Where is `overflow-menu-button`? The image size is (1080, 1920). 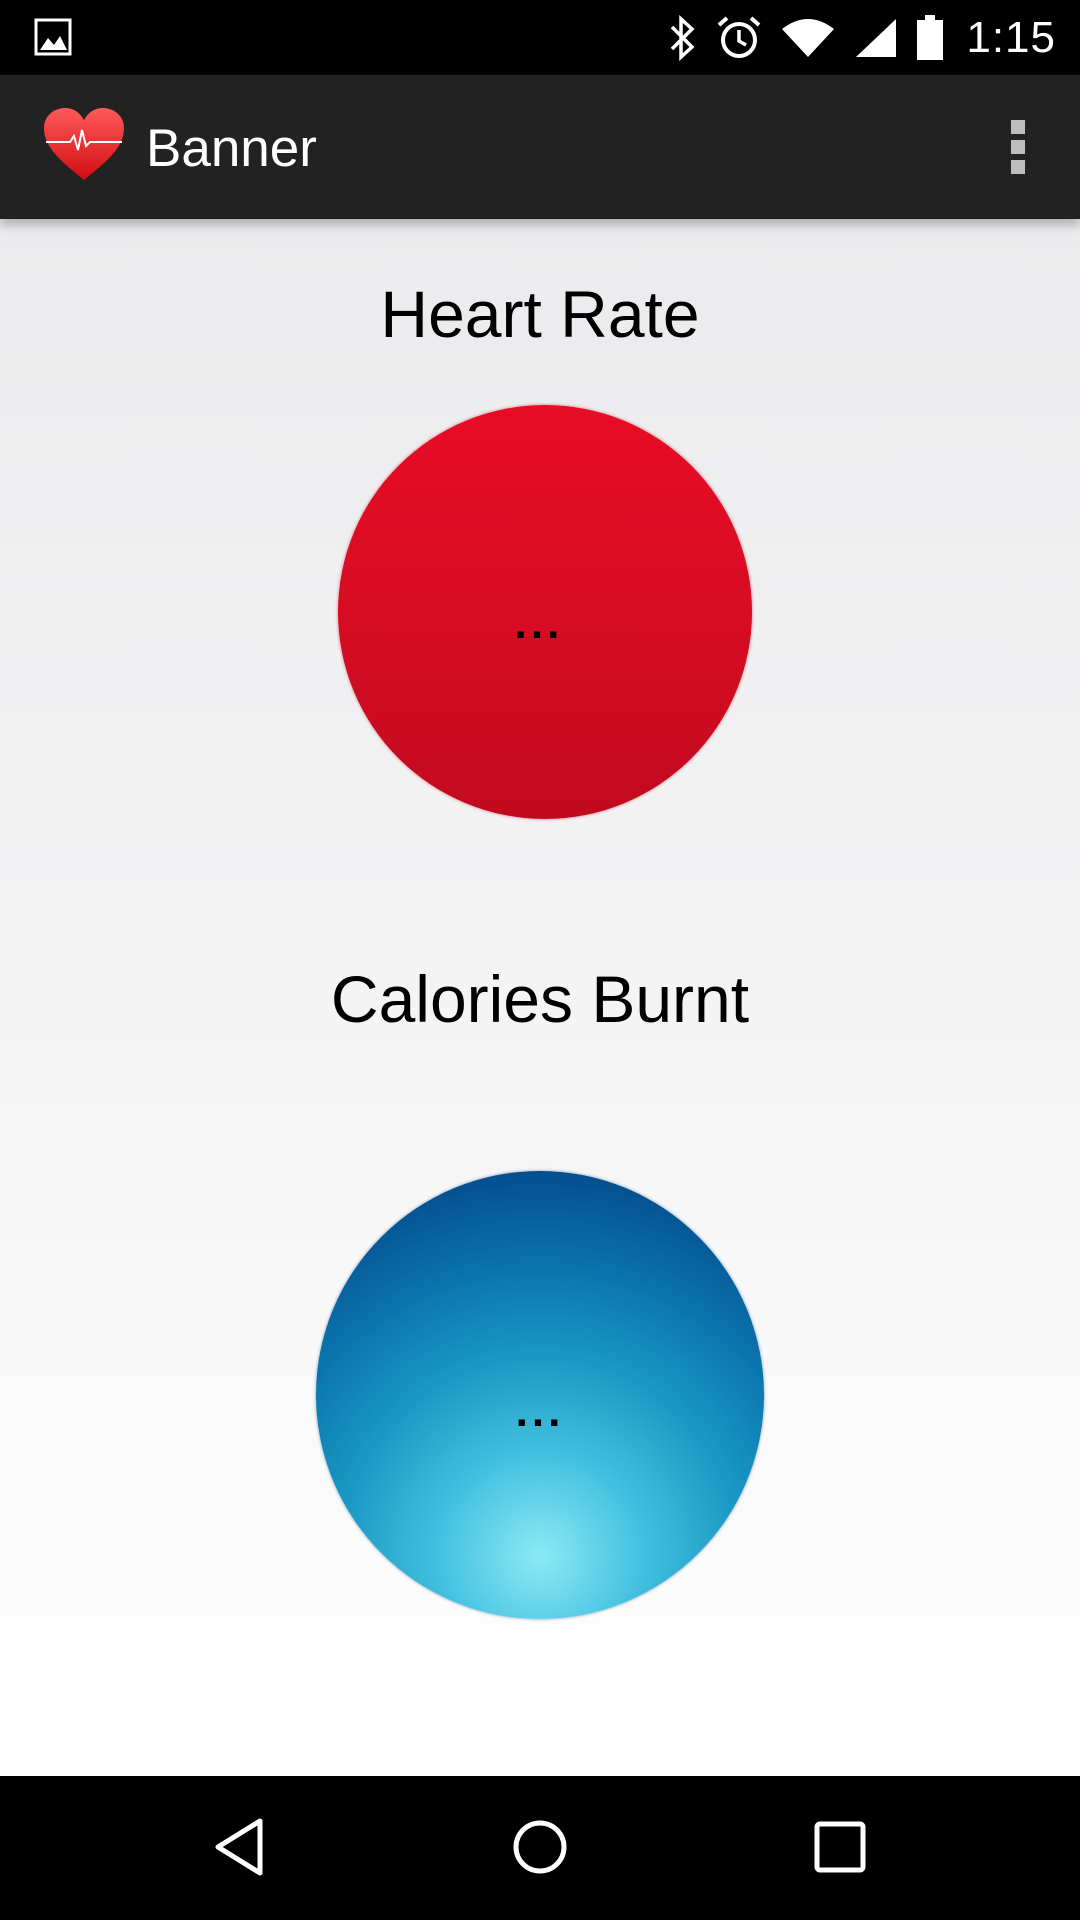
overflow-menu-button is located at coordinates (1018, 147).